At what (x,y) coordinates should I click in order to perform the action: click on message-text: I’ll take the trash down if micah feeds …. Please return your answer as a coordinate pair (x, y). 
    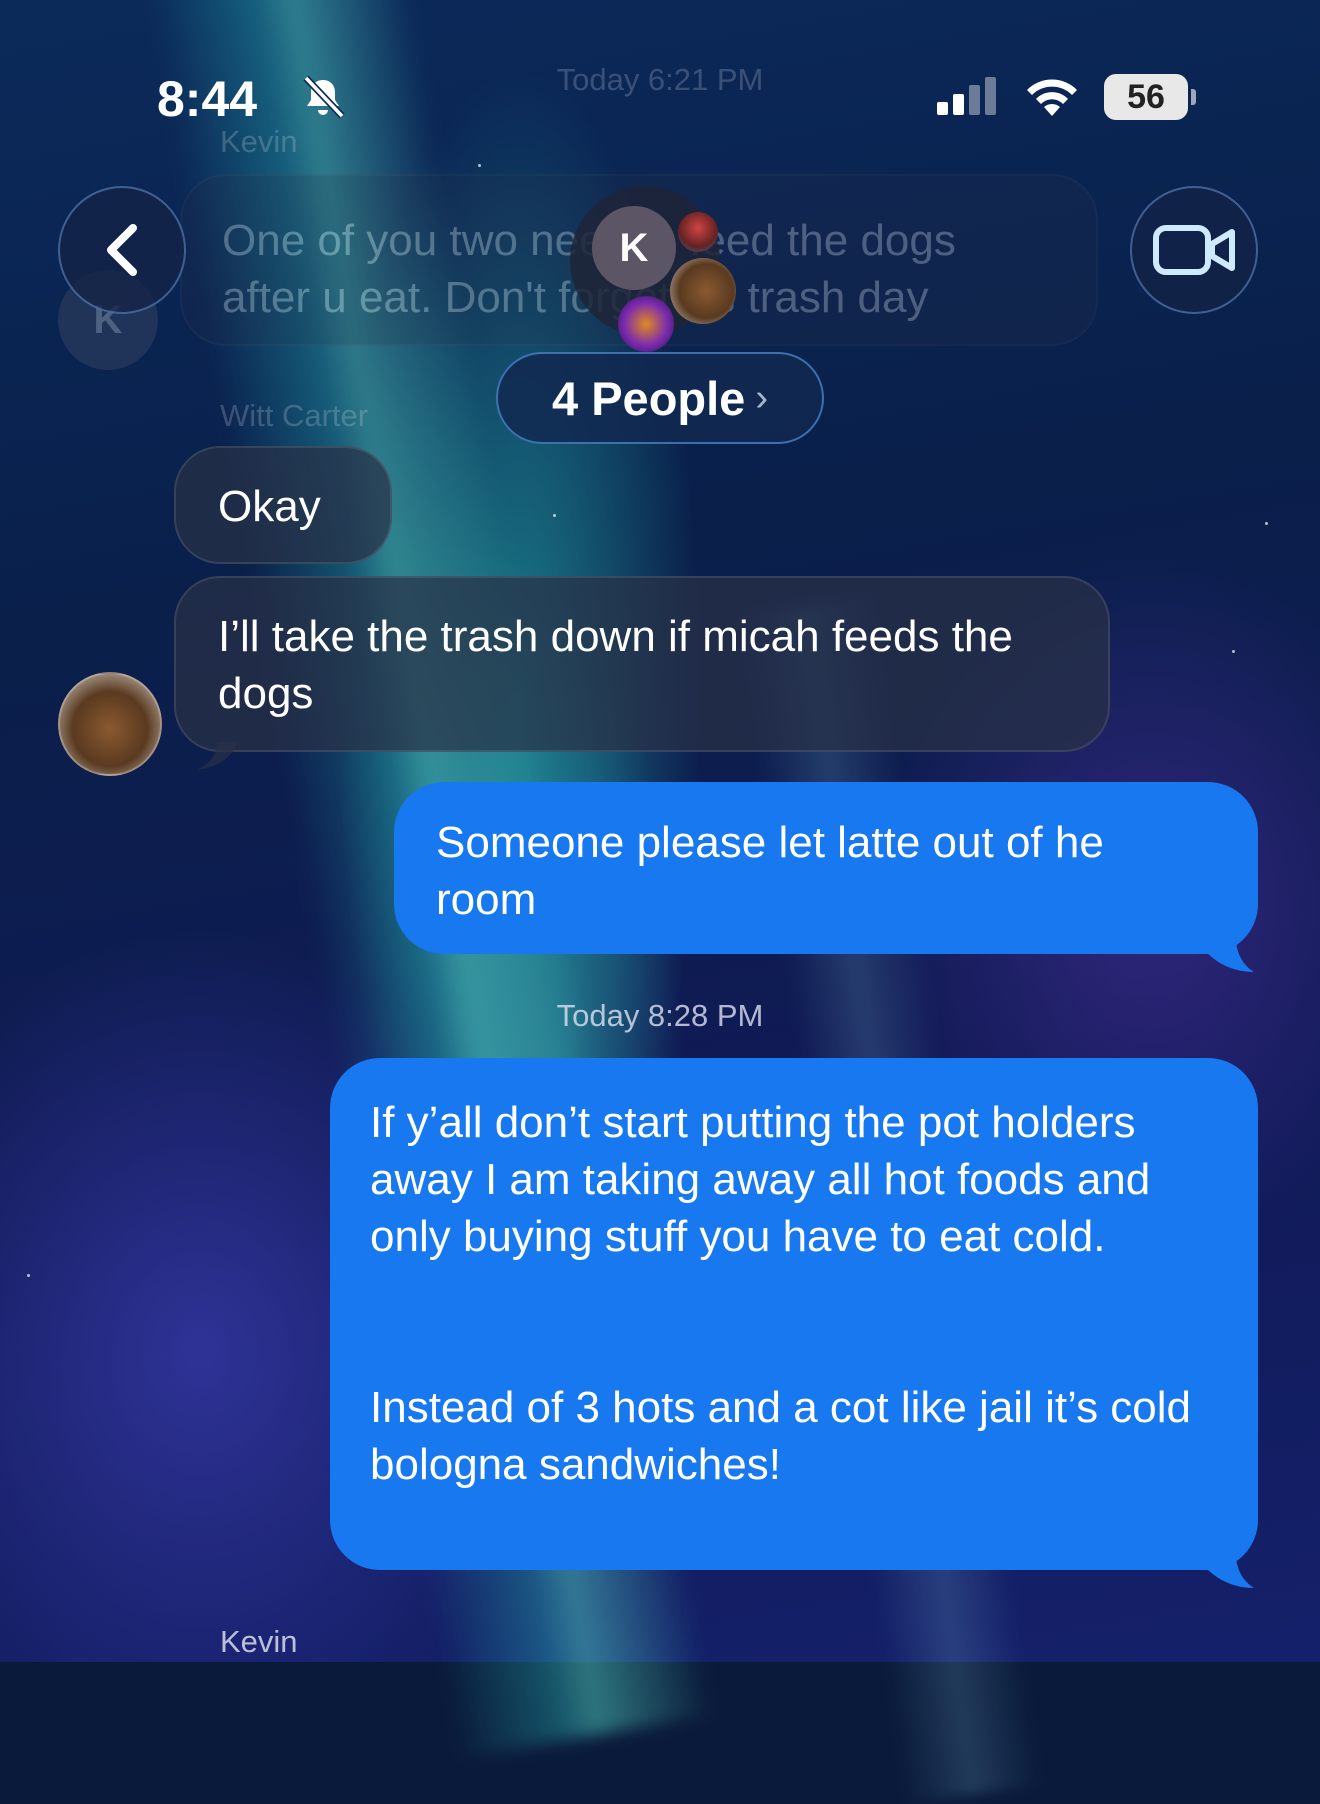
    Looking at the image, I should click on (615, 665).